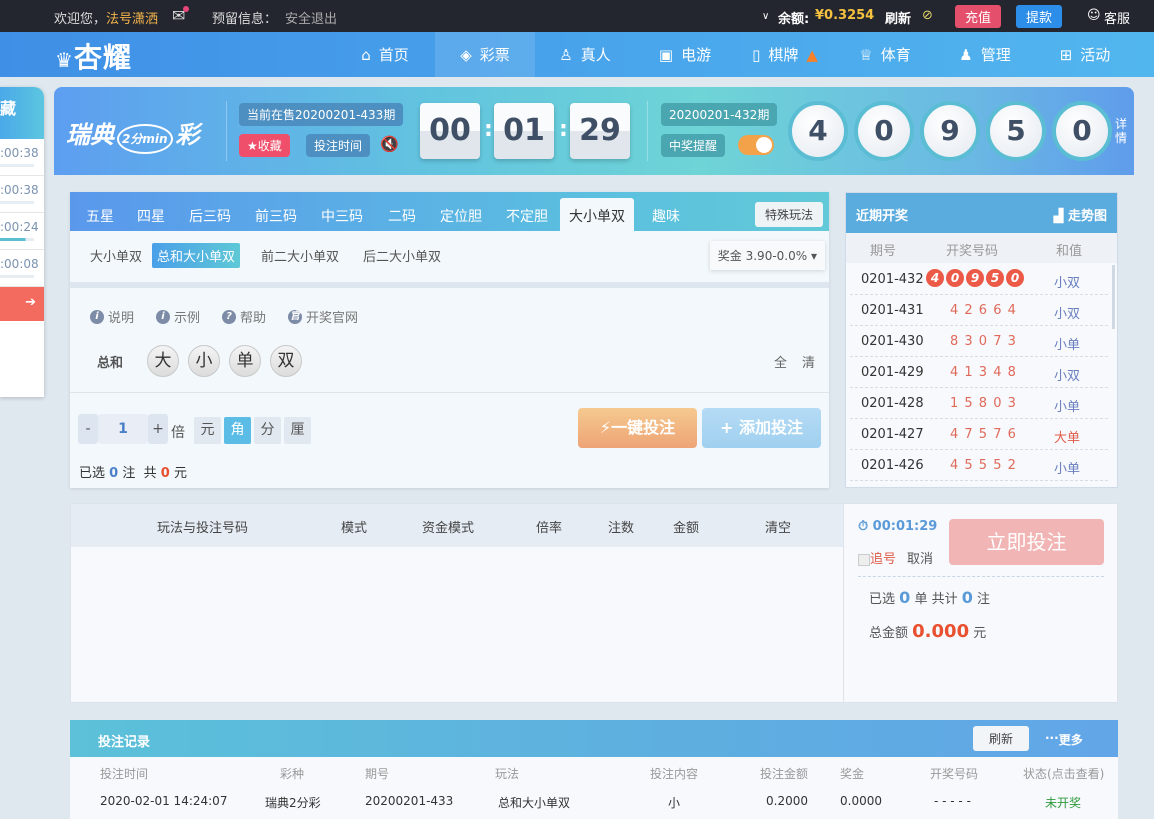 The width and height of the screenshot is (1154, 819). Describe the element at coordinates (778, 526) in the screenshot. I see `clear-all-bets: 清空` at that location.